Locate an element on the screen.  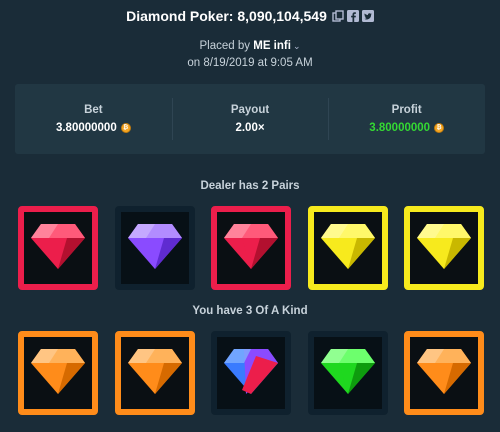
profit-value: 3.80000000 ₿ is located at coordinates (407, 128).